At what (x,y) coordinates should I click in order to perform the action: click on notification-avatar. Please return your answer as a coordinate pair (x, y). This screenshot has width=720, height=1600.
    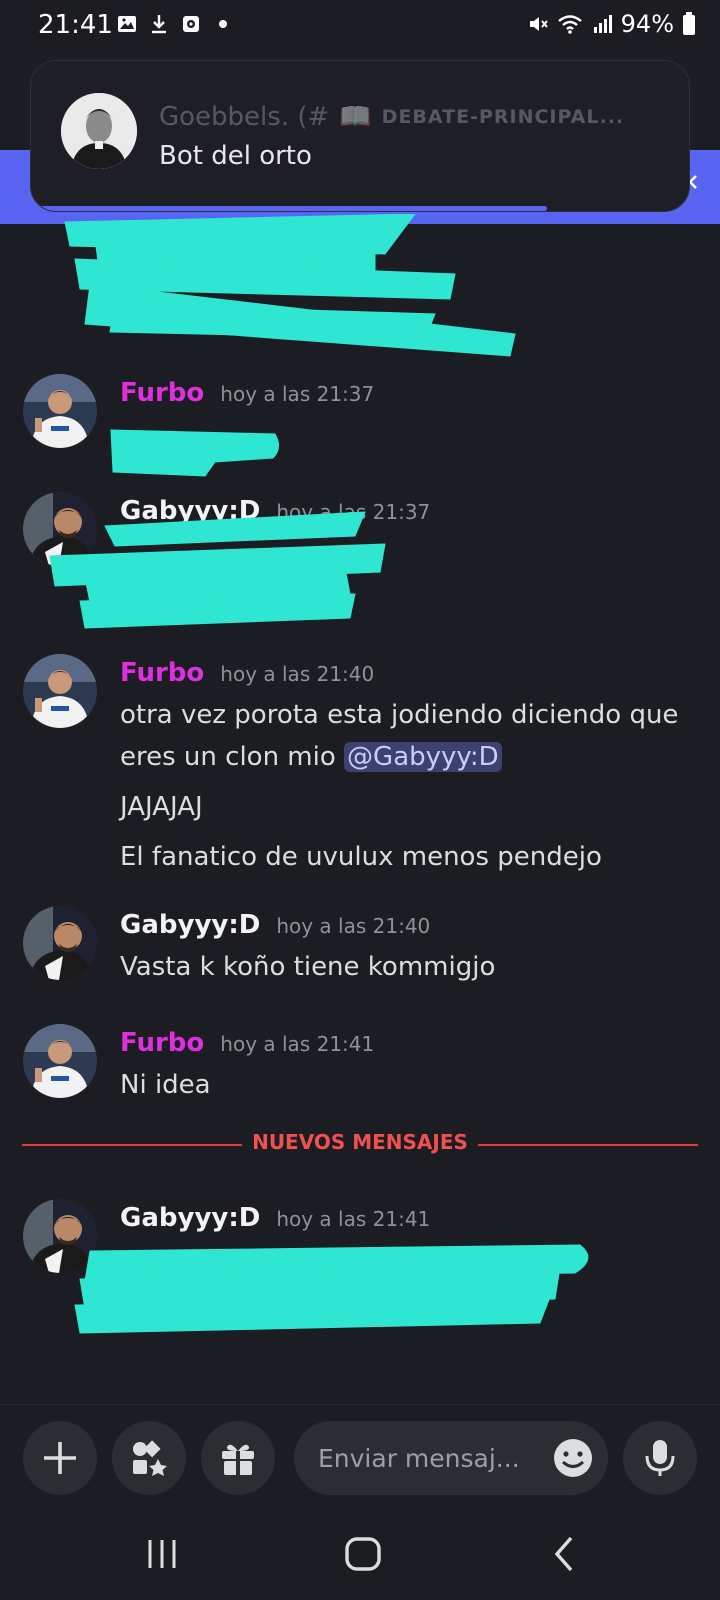
    Looking at the image, I should click on (99, 131).